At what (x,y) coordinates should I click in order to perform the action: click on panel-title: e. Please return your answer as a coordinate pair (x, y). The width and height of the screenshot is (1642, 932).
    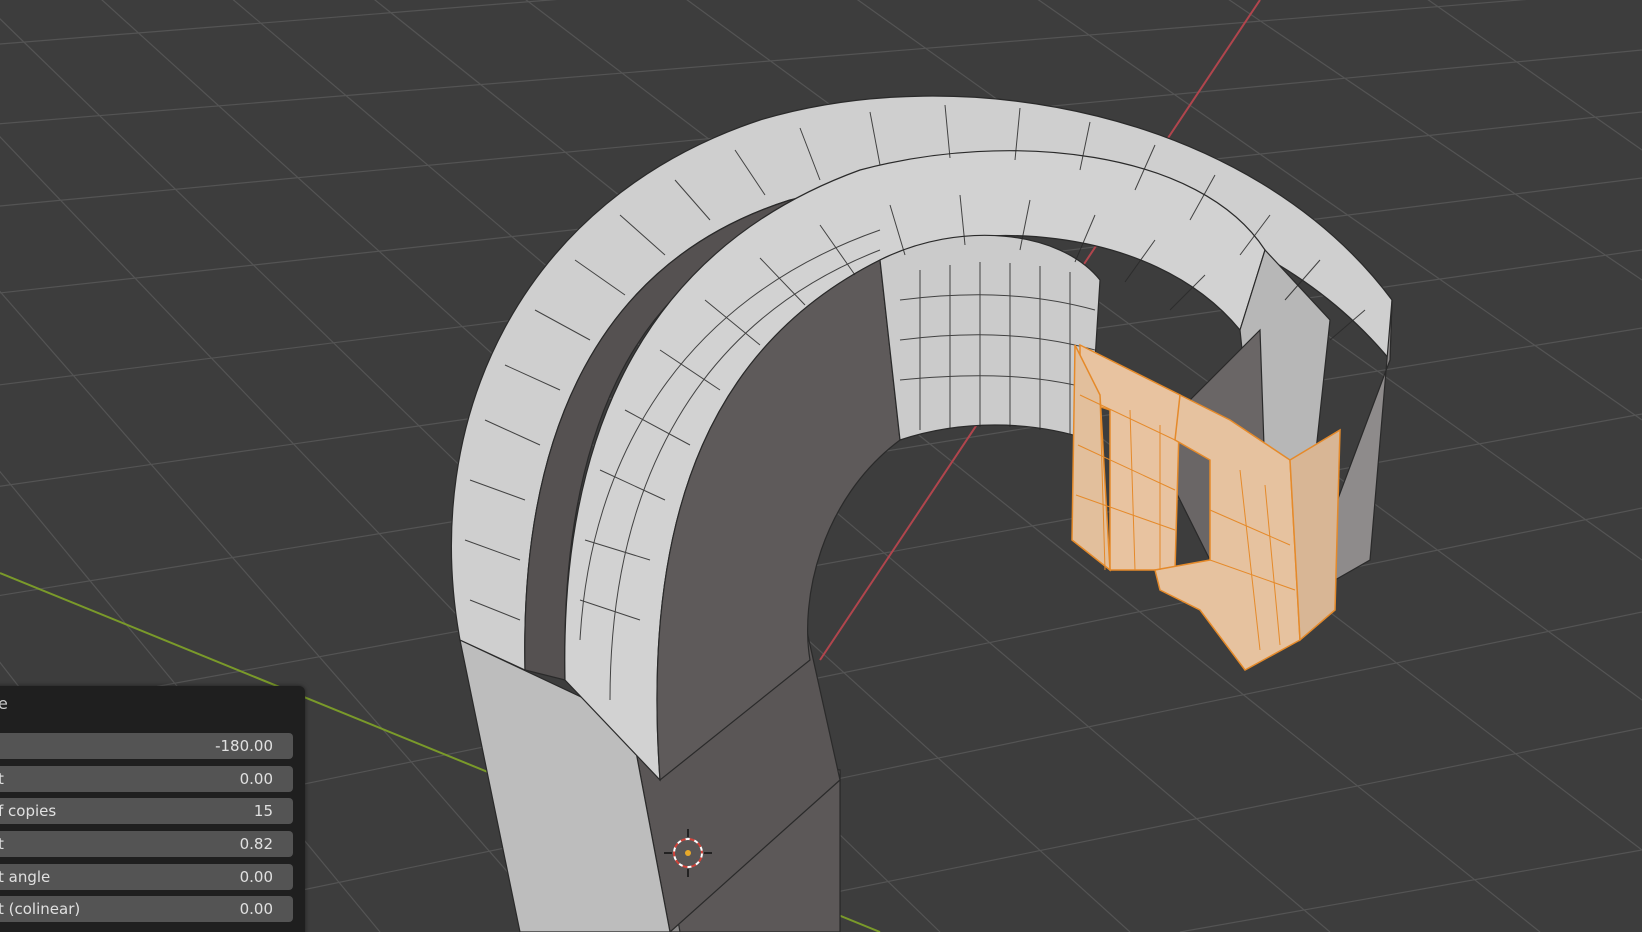
    Looking at the image, I should click on (4, 703).